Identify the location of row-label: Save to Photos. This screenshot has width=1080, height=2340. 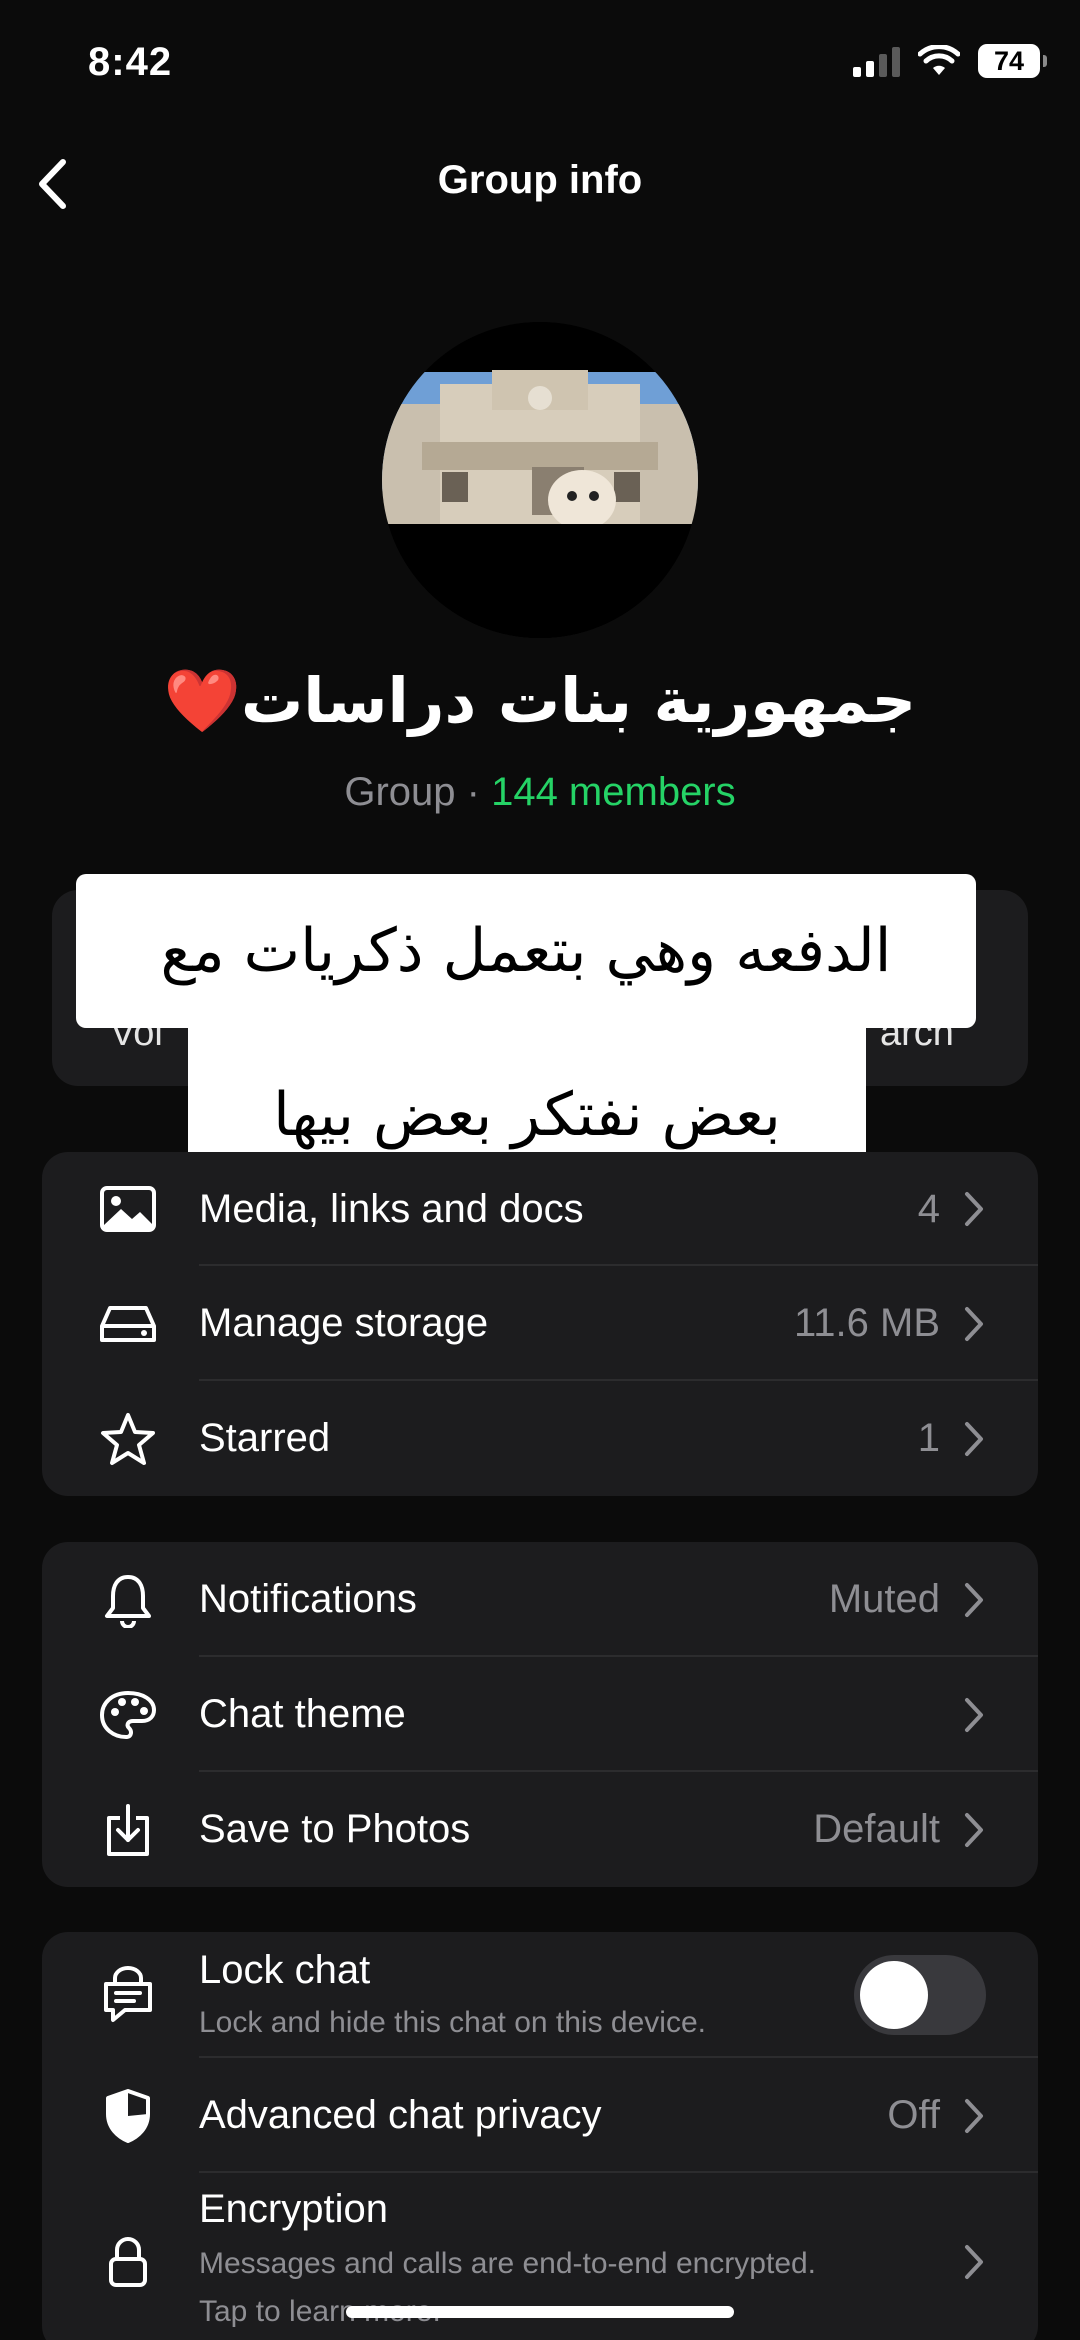
(335, 1829).